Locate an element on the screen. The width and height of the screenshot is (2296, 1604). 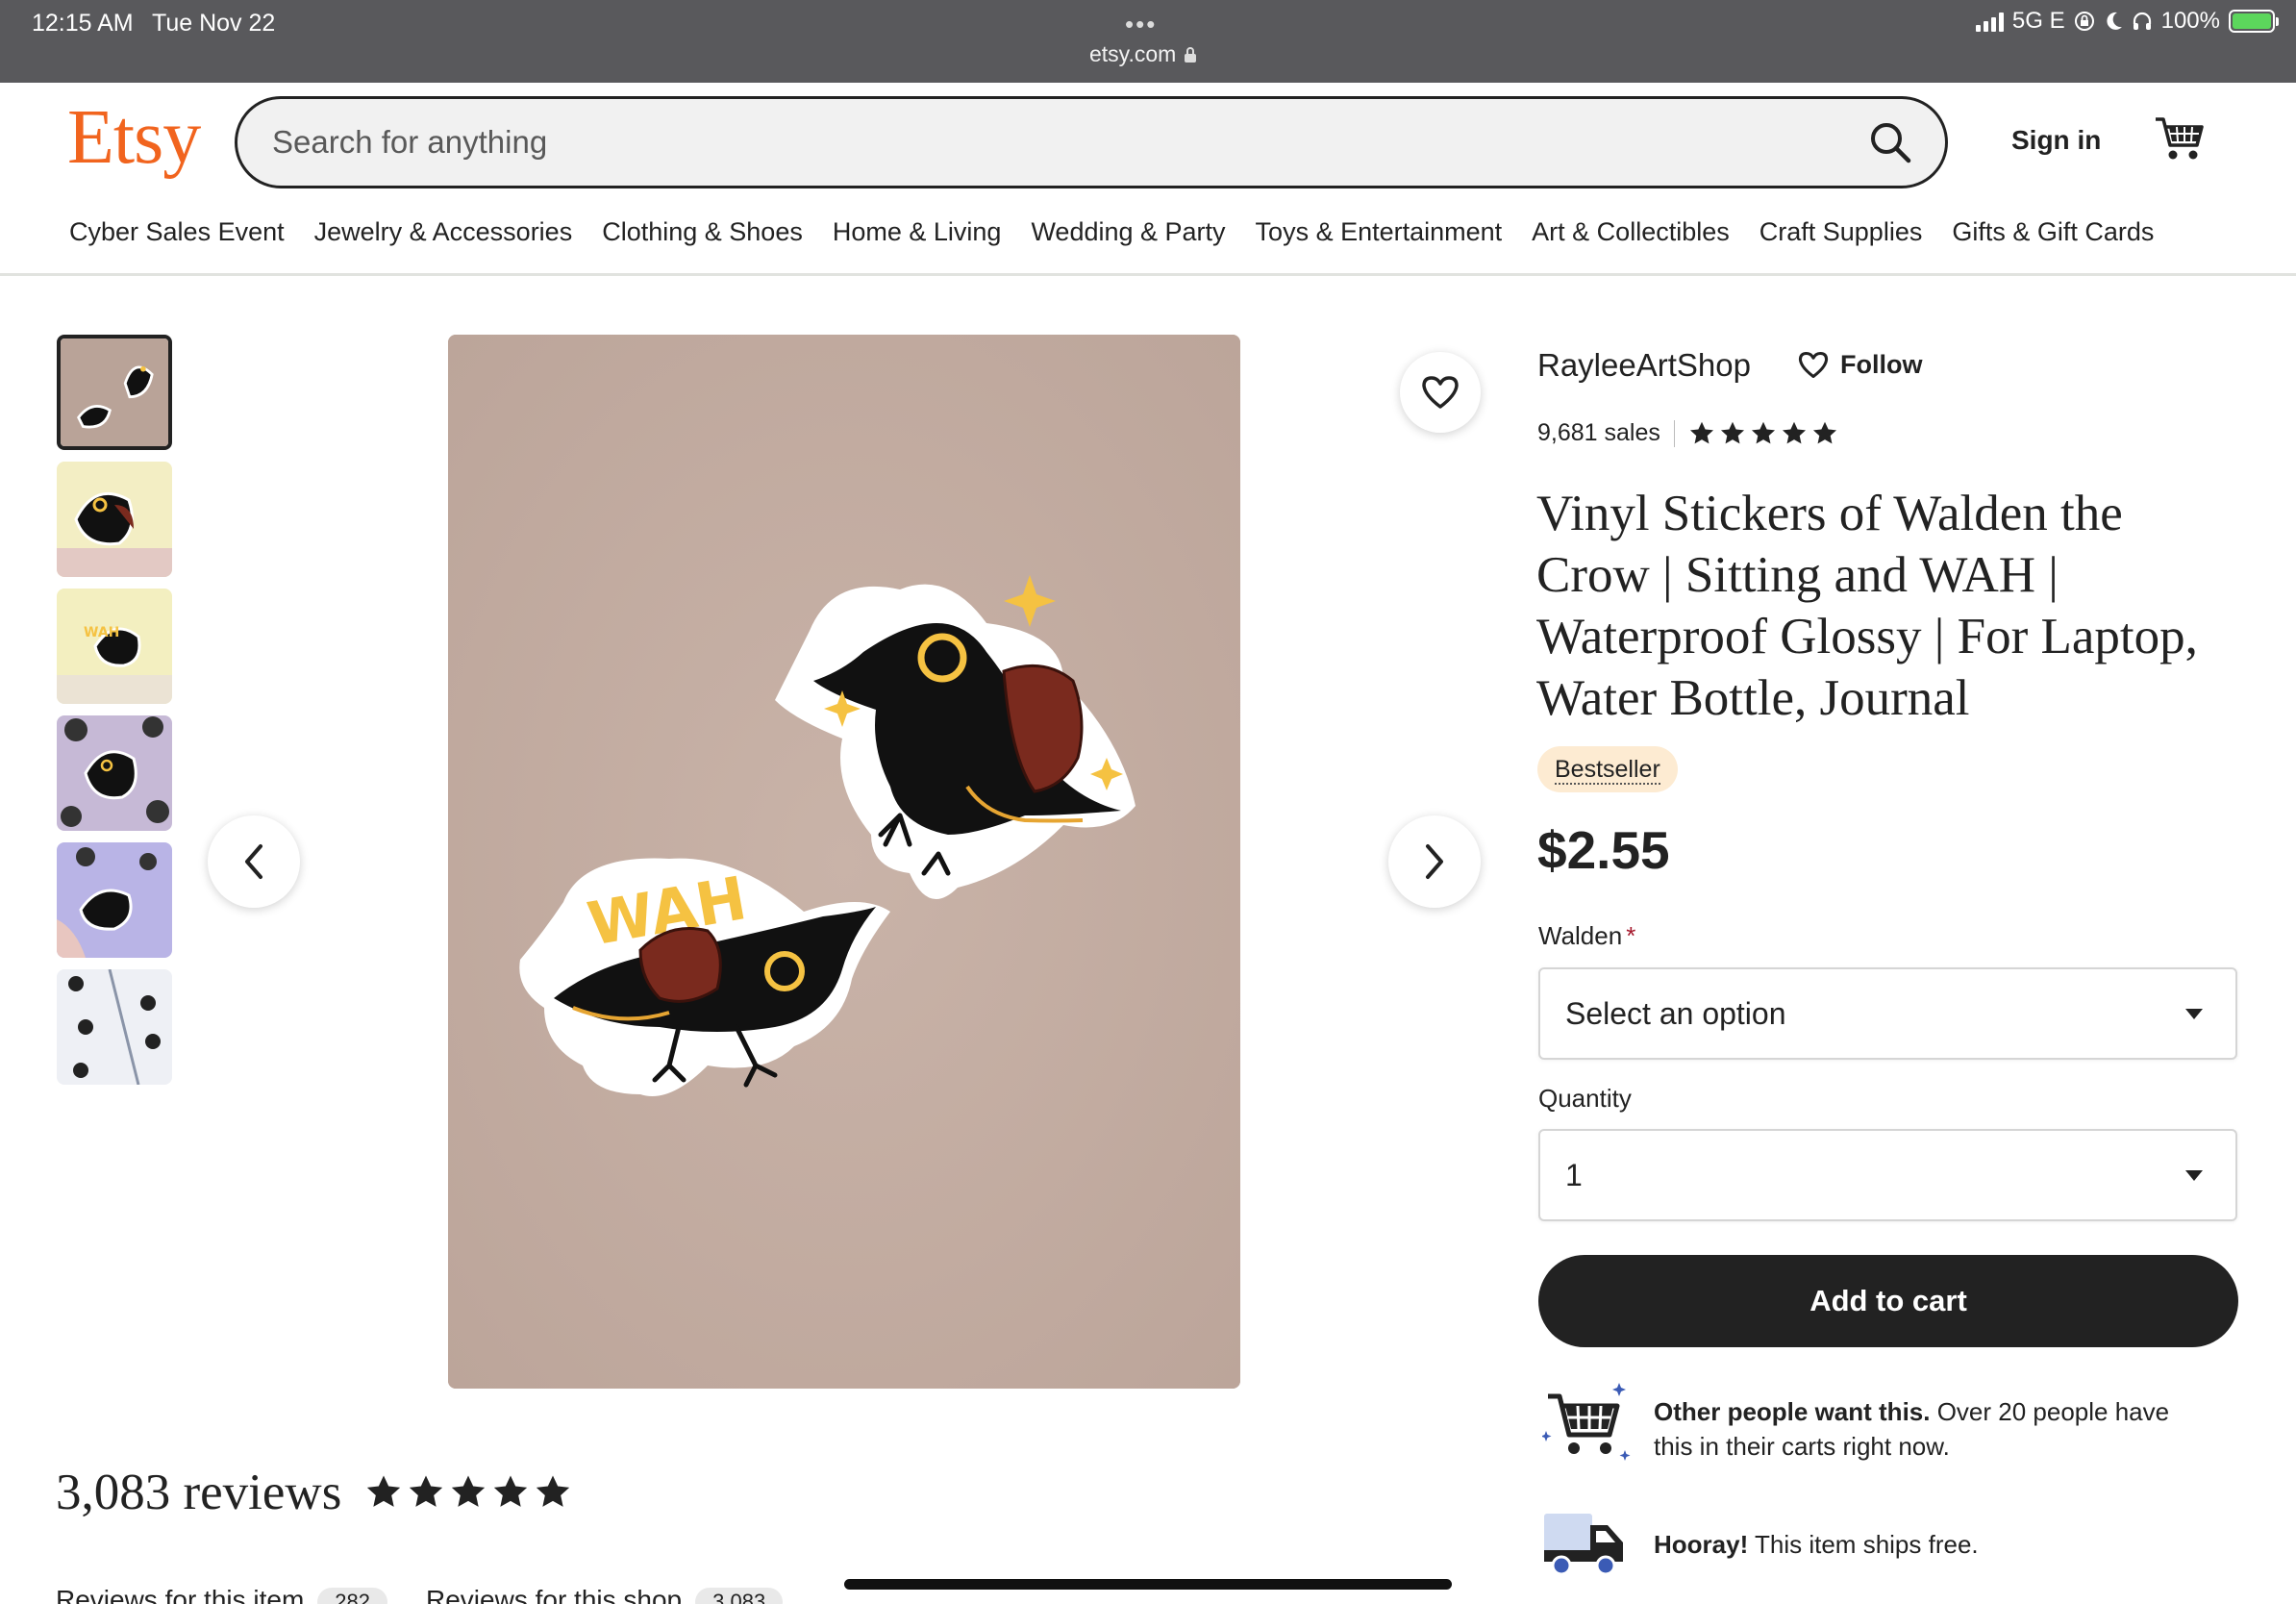
sign-in-link: Sign in is located at coordinates (2056, 140).